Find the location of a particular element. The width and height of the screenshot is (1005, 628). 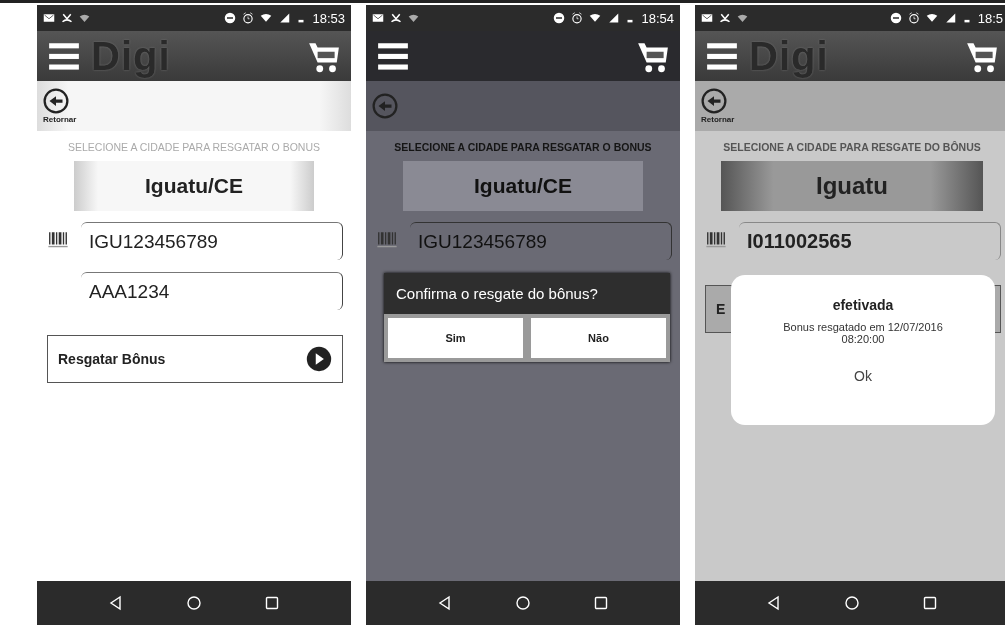

redeem-button: Resgatar Bônus is located at coordinates (195, 359).